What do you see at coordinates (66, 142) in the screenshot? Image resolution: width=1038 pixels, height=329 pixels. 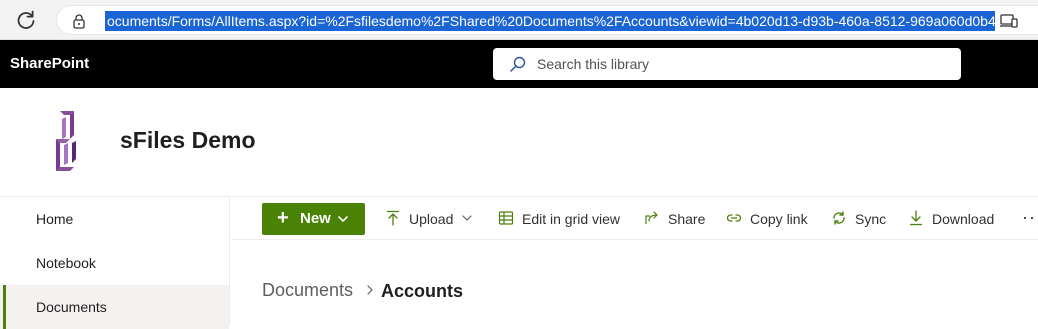 I see `sfiles-logo-icon` at bounding box center [66, 142].